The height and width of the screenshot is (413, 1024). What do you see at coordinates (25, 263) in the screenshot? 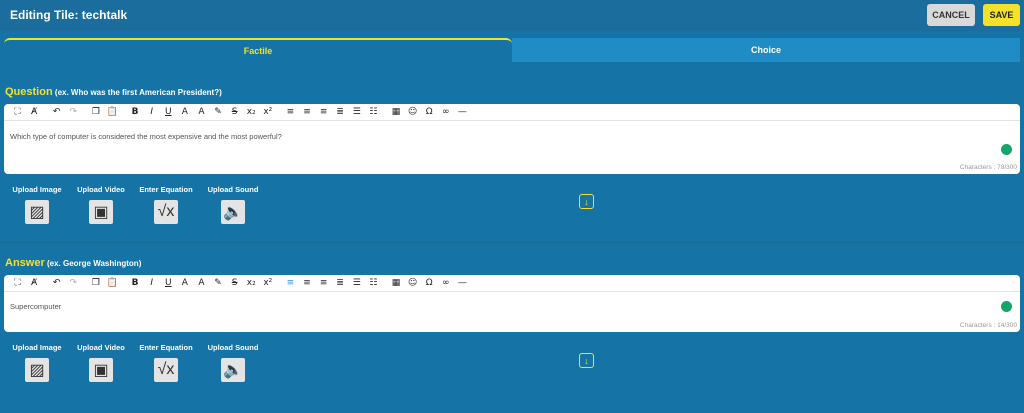
I see `answer-label: Answer` at bounding box center [25, 263].